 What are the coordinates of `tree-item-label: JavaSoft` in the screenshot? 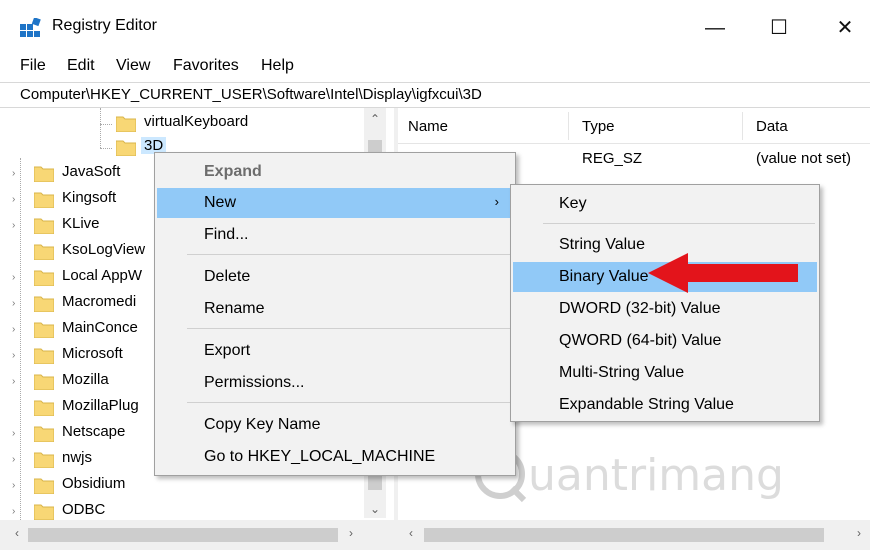 It's located at (91, 171).